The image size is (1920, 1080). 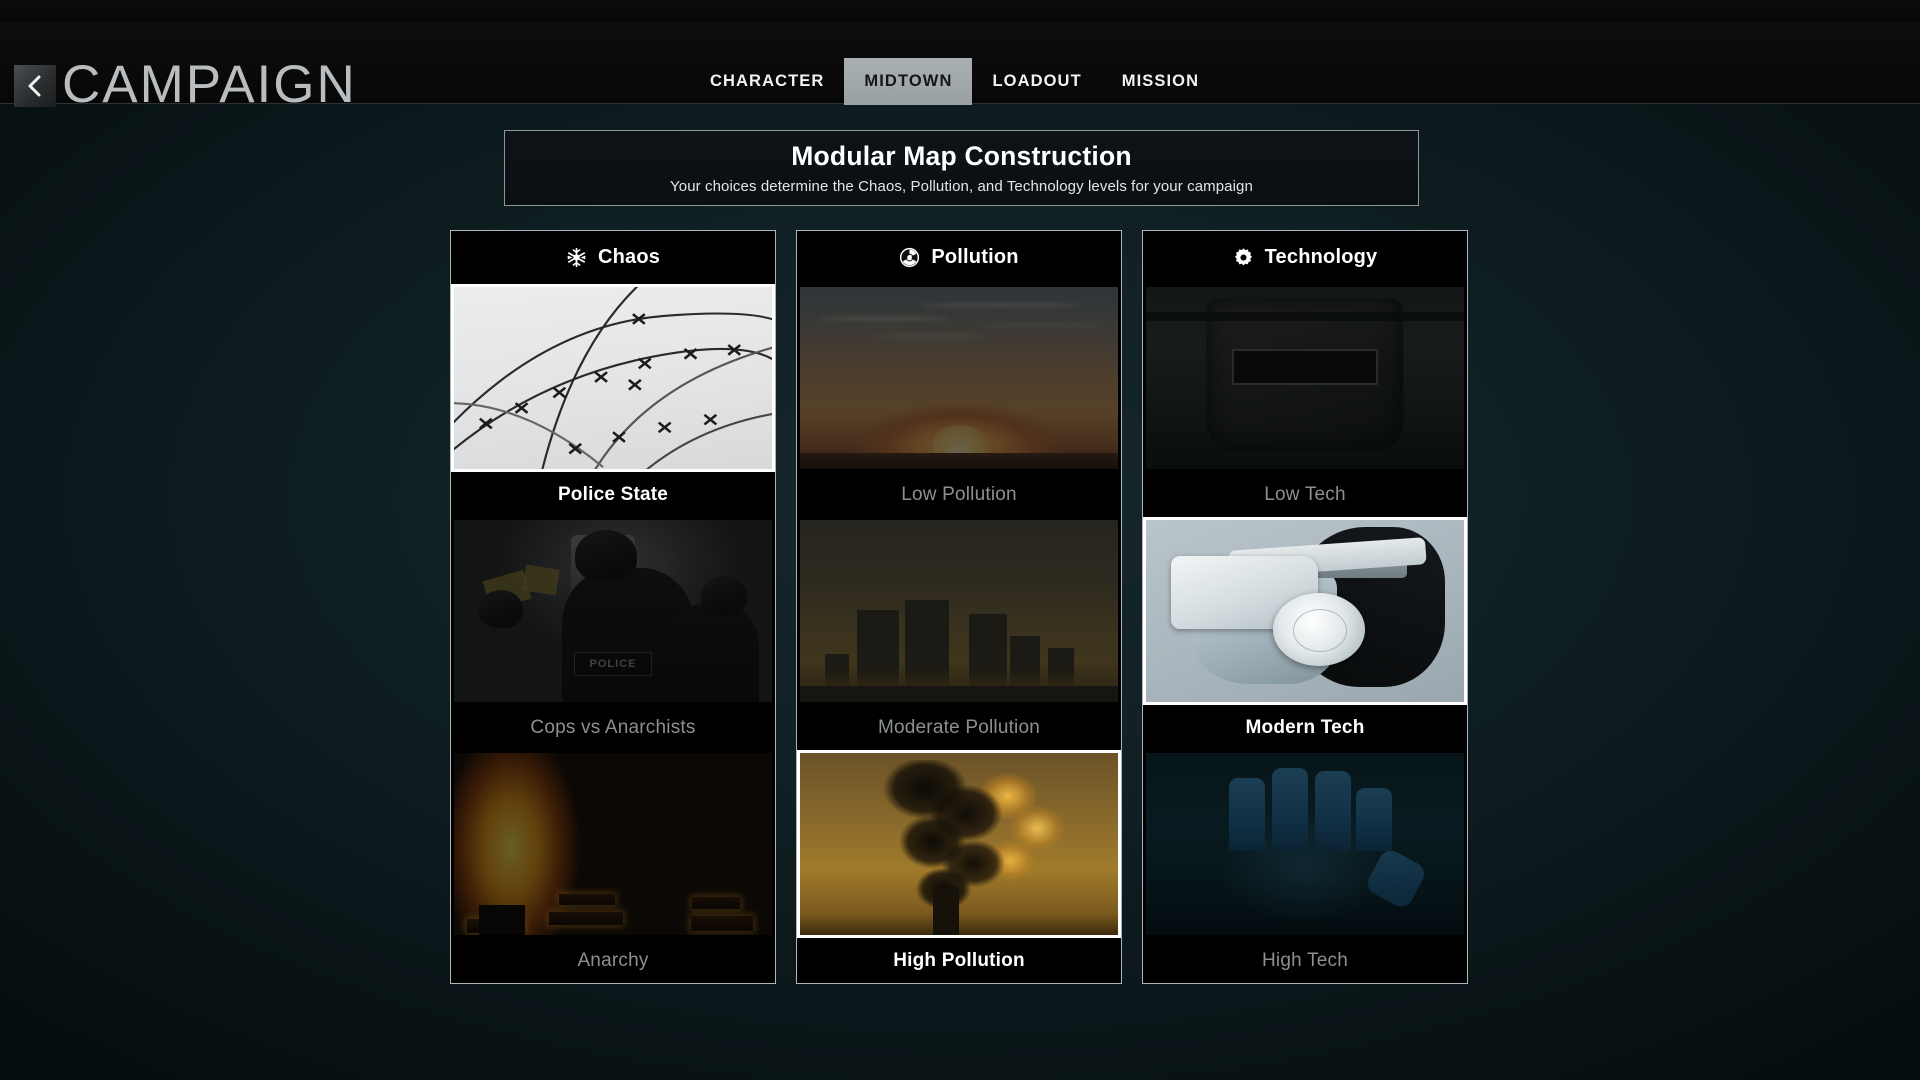 What do you see at coordinates (629, 257) in the screenshot?
I see `column-title-chaos: Chaos` at bounding box center [629, 257].